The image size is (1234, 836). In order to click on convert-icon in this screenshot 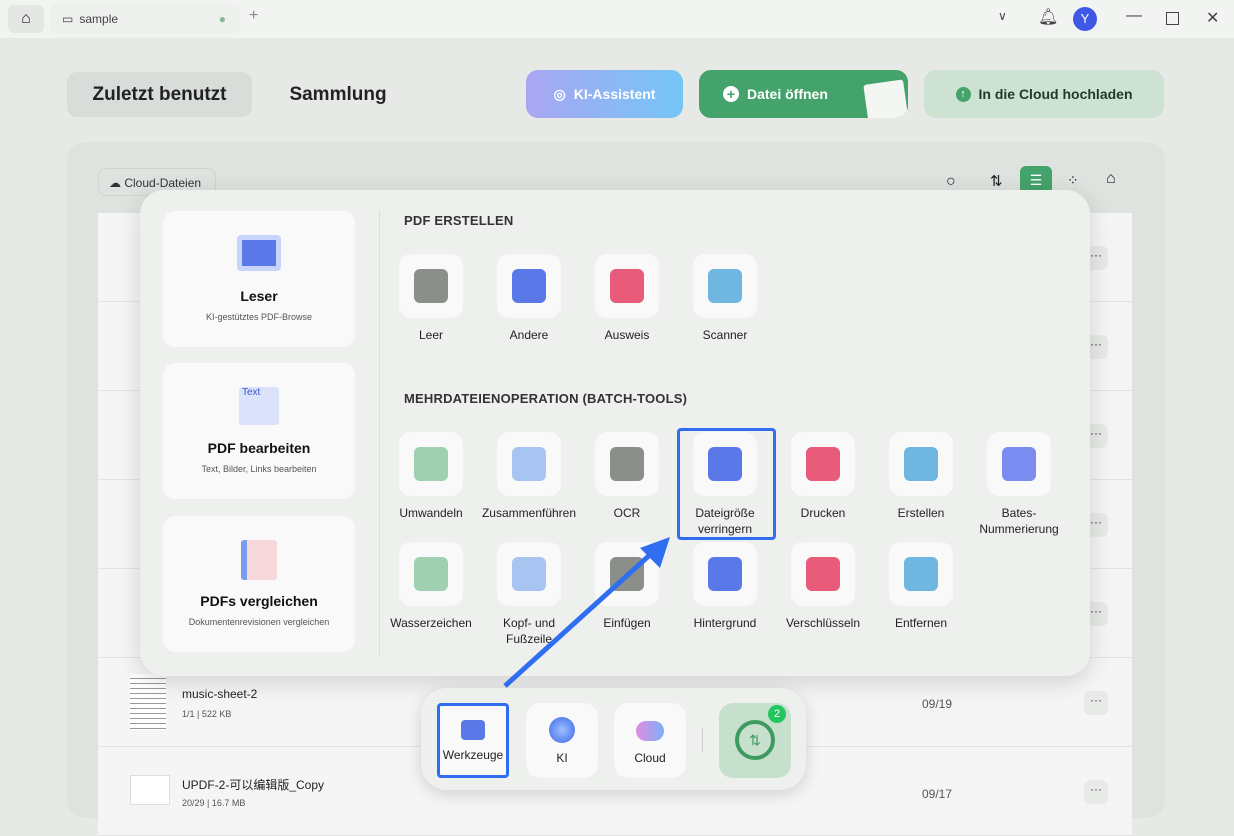, I will do `click(431, 464)`.